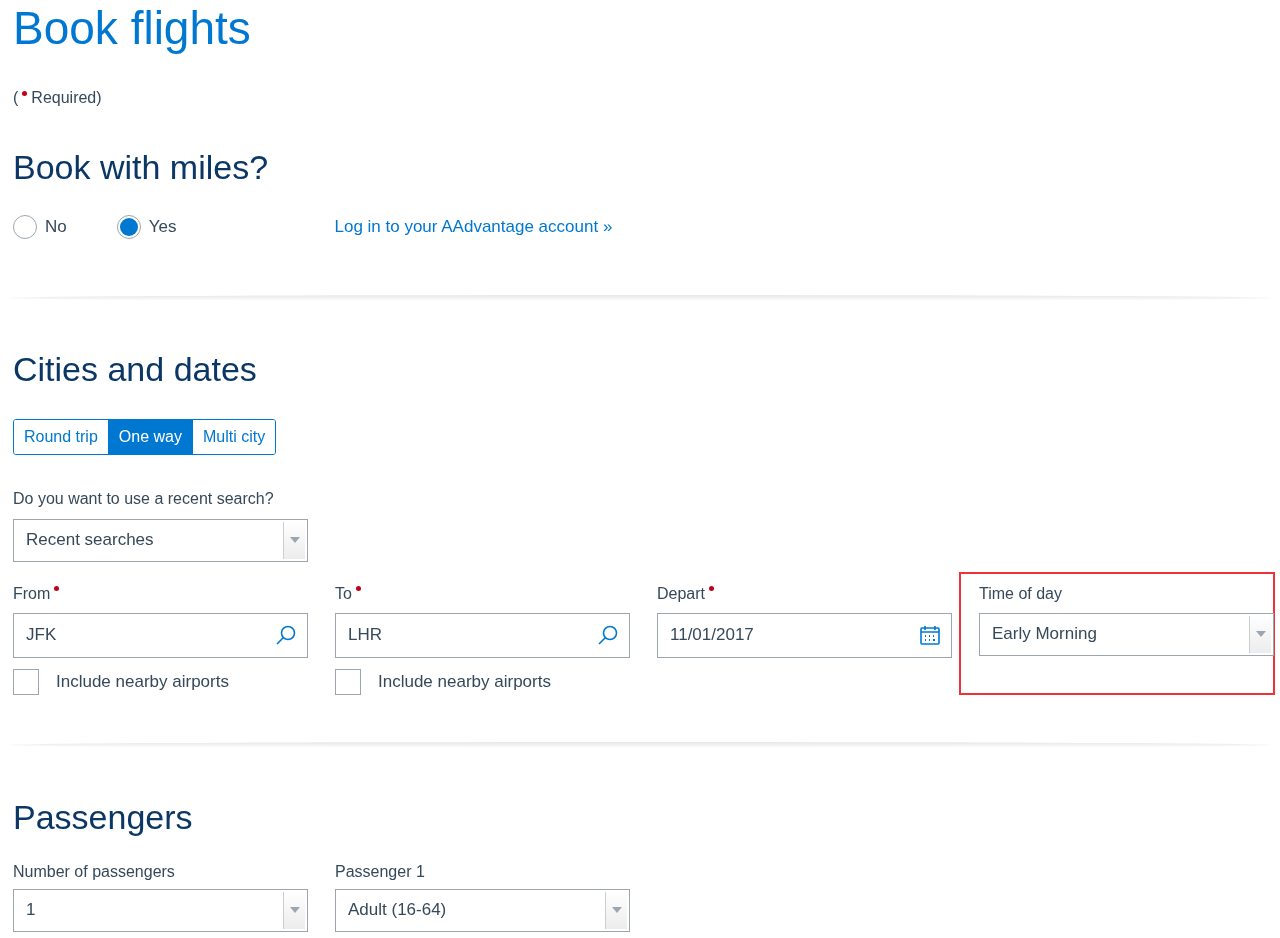 The width and height of the screenshot is (1280, 938). Describe the element at coordinates (473, 227) in the screenshot. I see `login-link: Log in to your AAdvantage account »` at that location.